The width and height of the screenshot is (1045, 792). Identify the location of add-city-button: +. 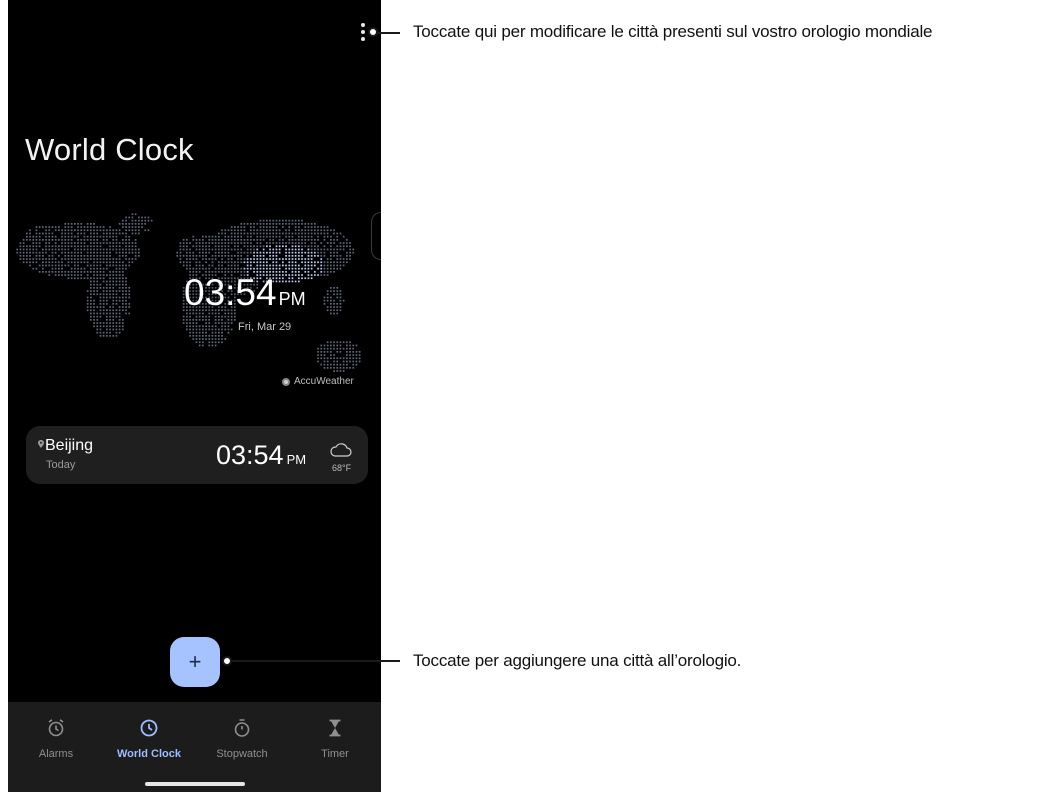
(195, 662).